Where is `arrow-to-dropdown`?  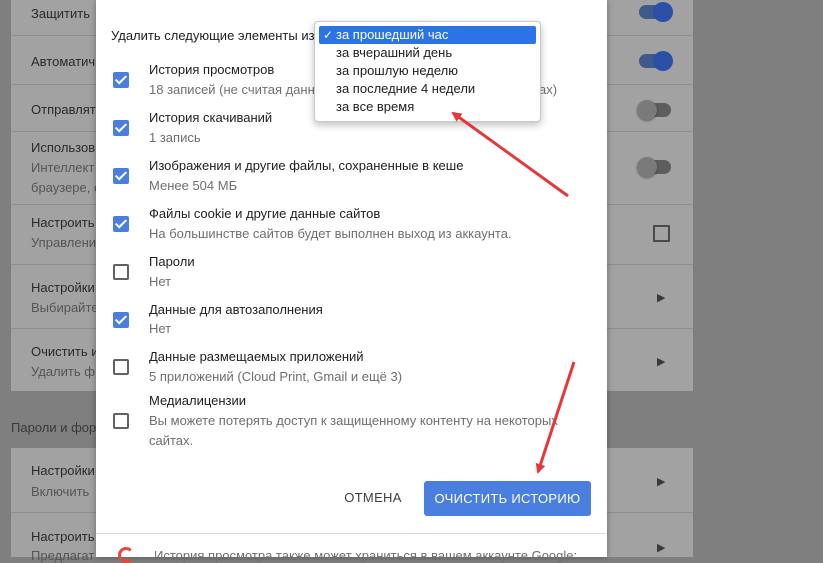
arrow-to-dropdown is located at coordinates (510, 154).